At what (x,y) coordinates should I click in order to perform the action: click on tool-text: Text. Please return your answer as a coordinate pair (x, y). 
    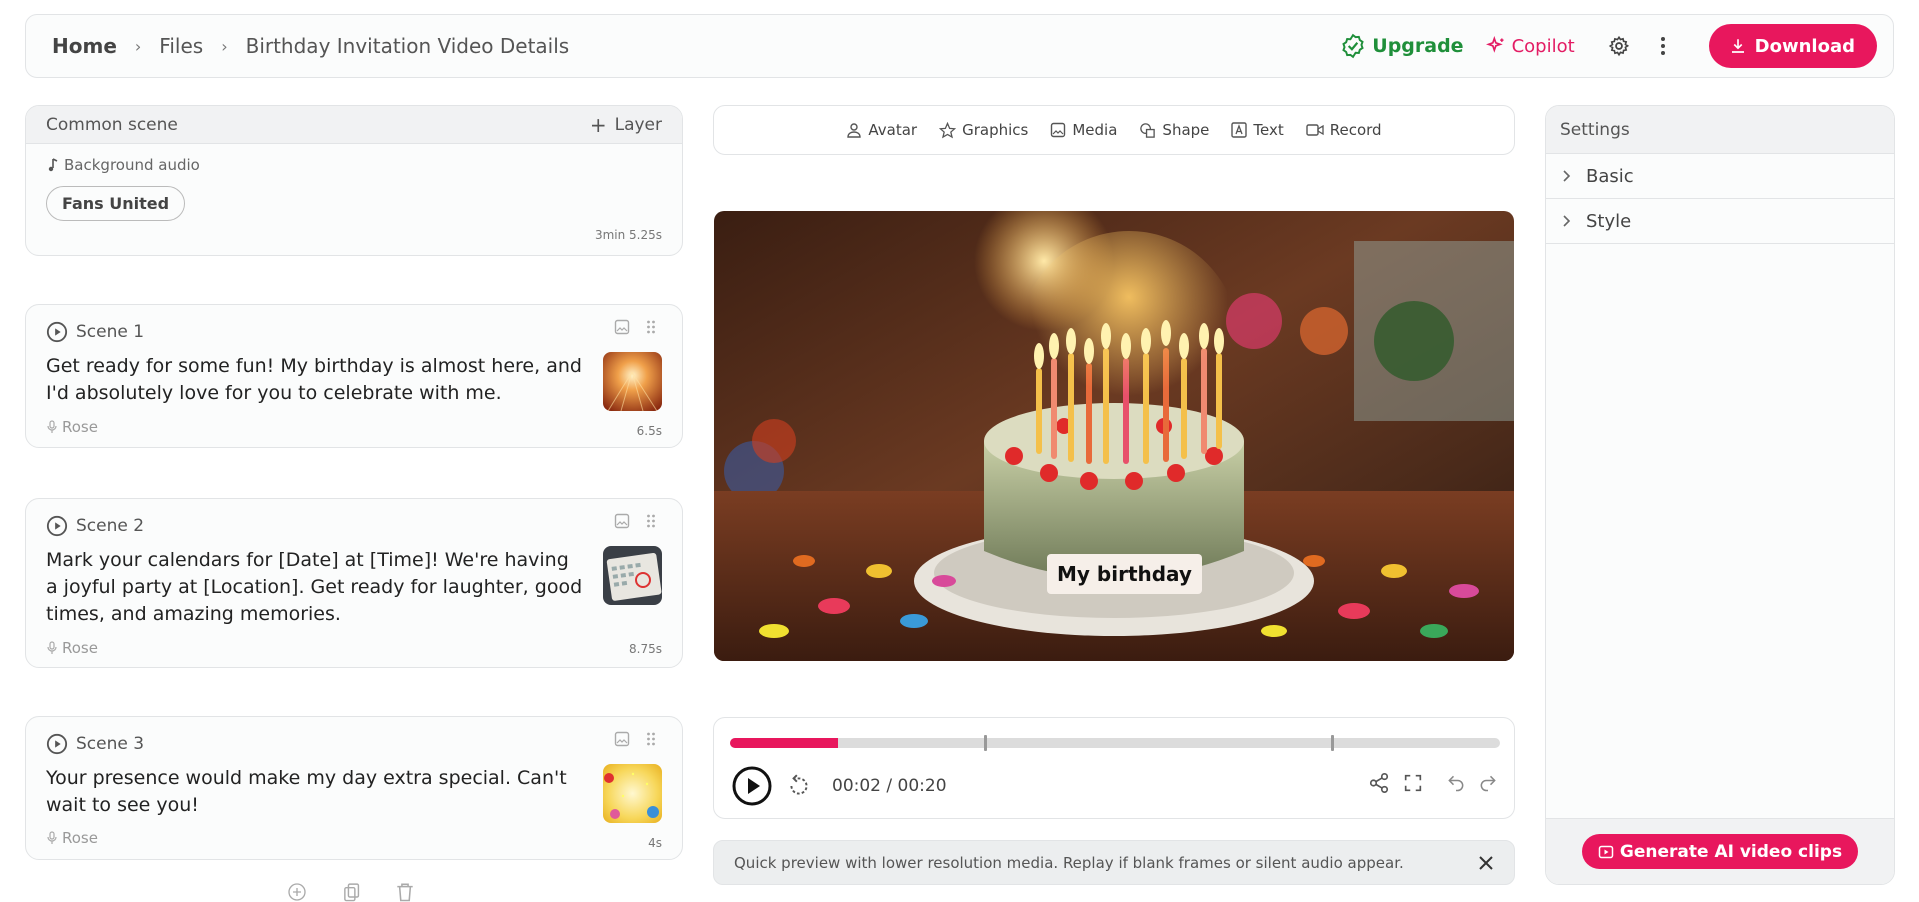
    Looking at the image, I should click on (1257, 130).